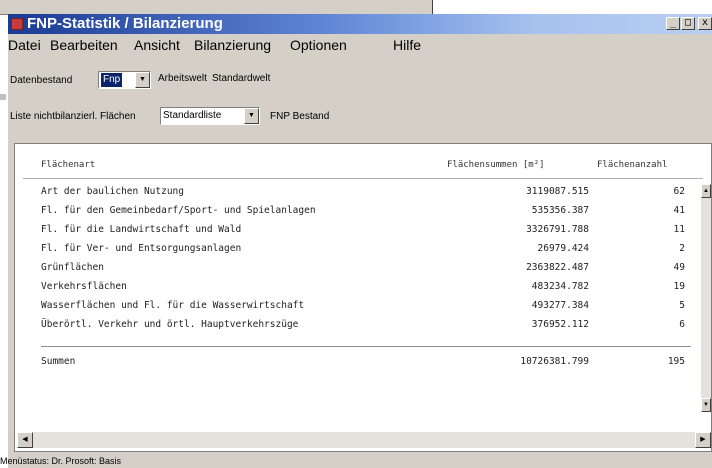 This screenshot has width=712, height=468. Describe the element at coordinates (141, 248) in the screenshot. I see `row-flaechenart: Fl. für Ver- und Entsorgungsanlagen` at that location.